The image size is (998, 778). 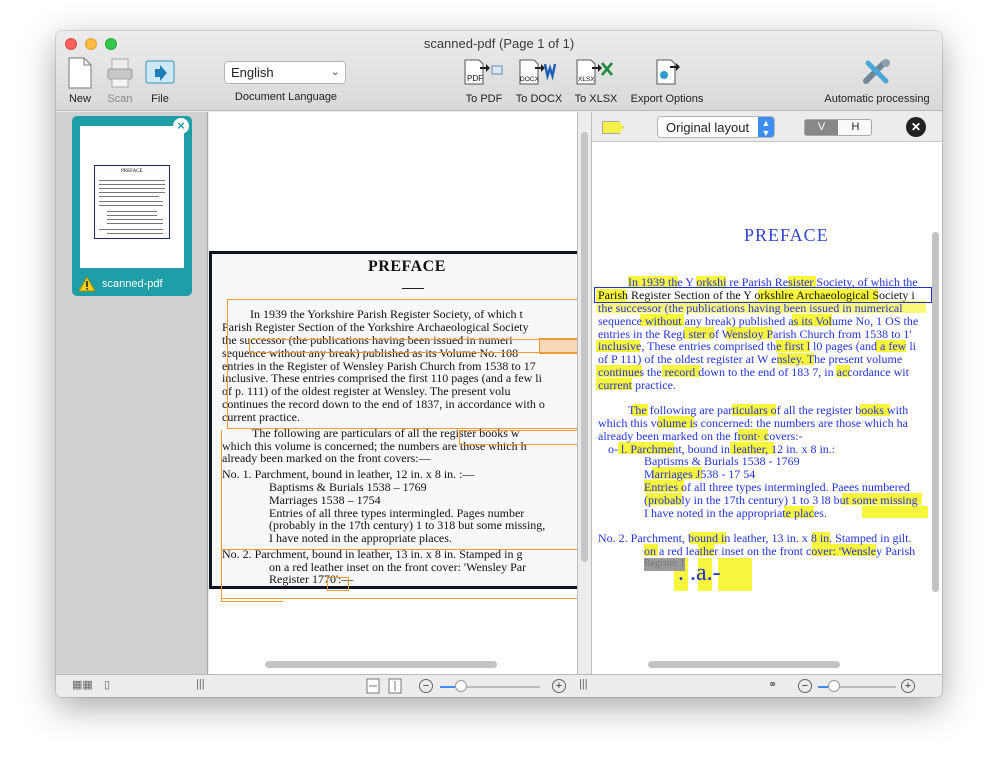 I want to click on to-pdf-button: PDF To PDF, so click(x=484, y=80).